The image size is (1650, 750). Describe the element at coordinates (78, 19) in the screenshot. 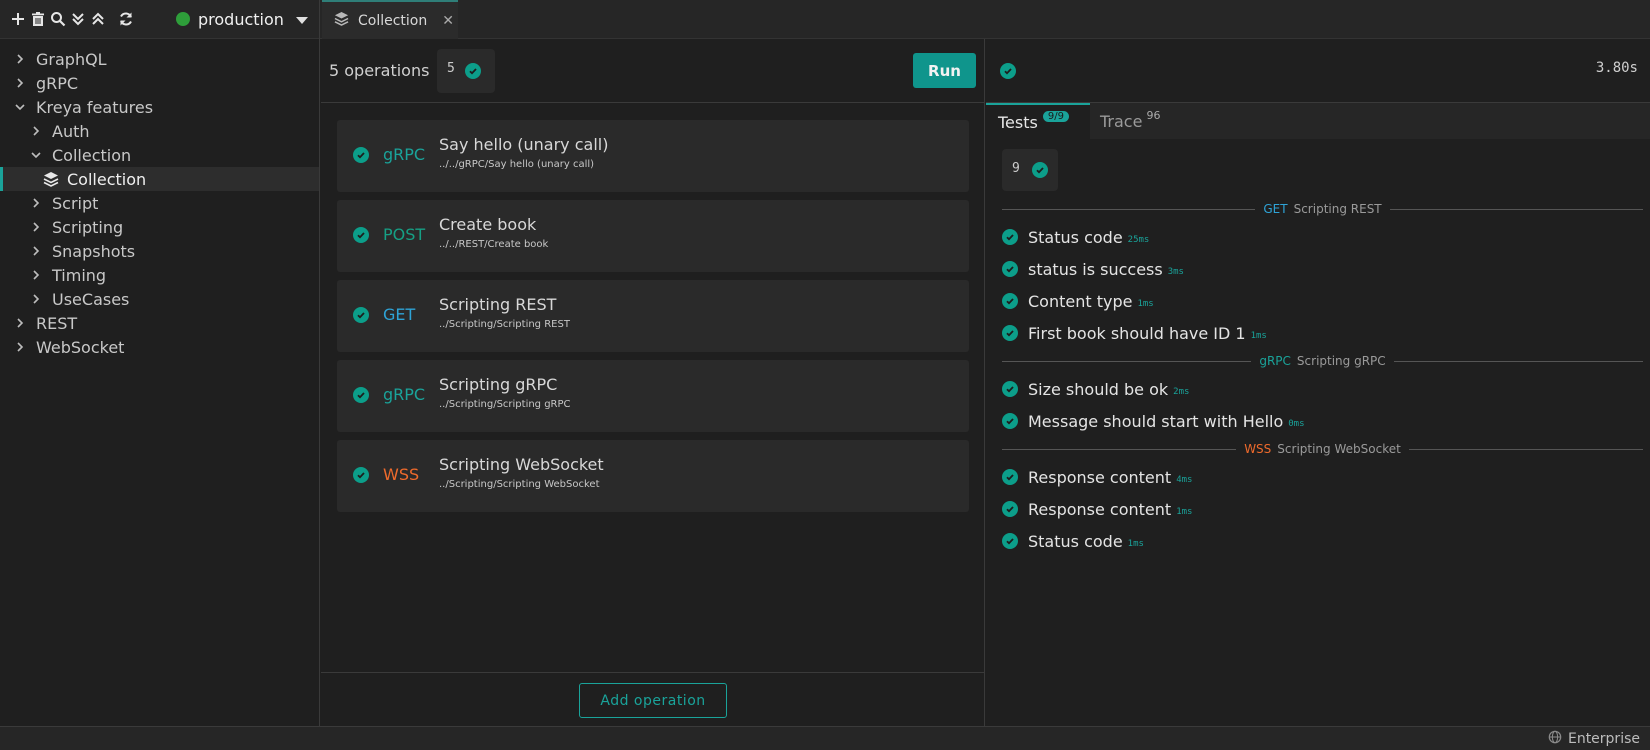

I see `collapse-all-icon` at that location.